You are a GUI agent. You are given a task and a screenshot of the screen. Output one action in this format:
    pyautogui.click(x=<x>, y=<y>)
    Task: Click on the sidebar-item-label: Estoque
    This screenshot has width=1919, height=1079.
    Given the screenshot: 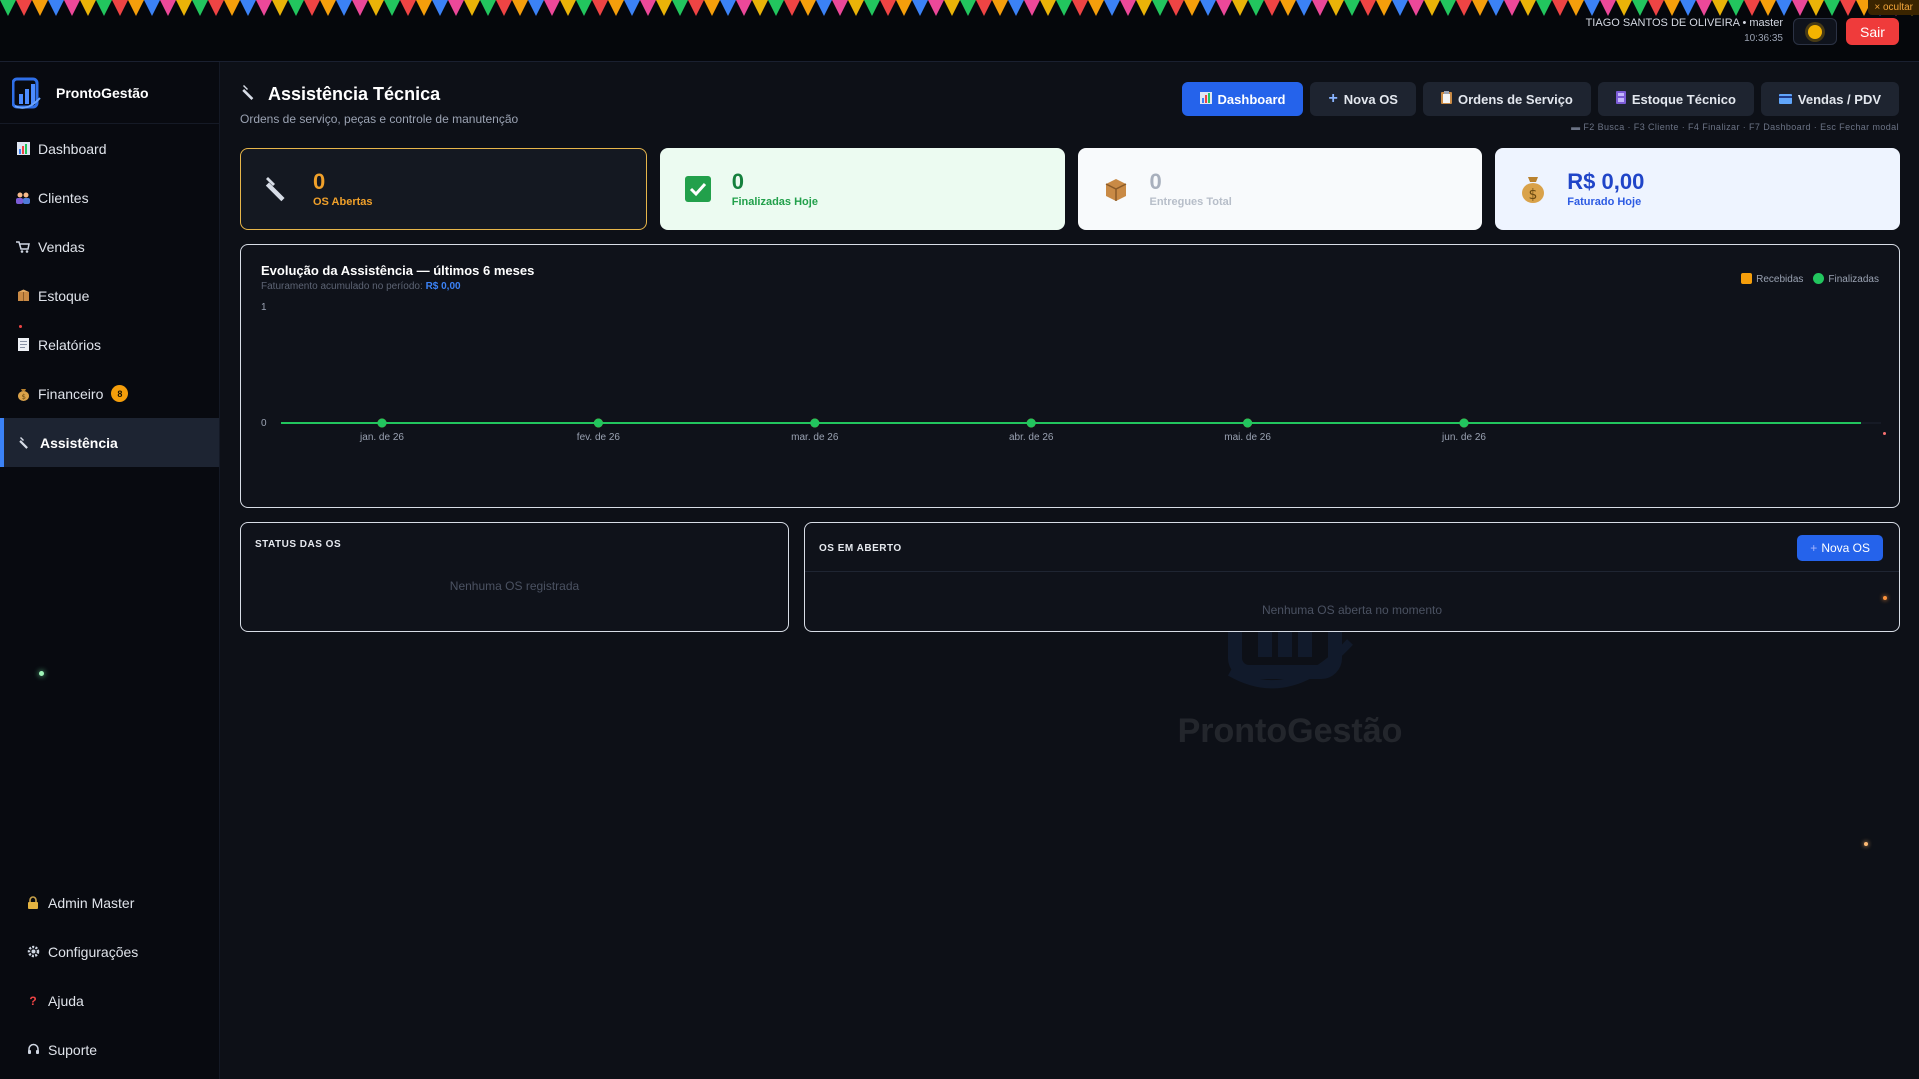 What is the action you would take?
    pyautogui.click(x=64, y=295)
    